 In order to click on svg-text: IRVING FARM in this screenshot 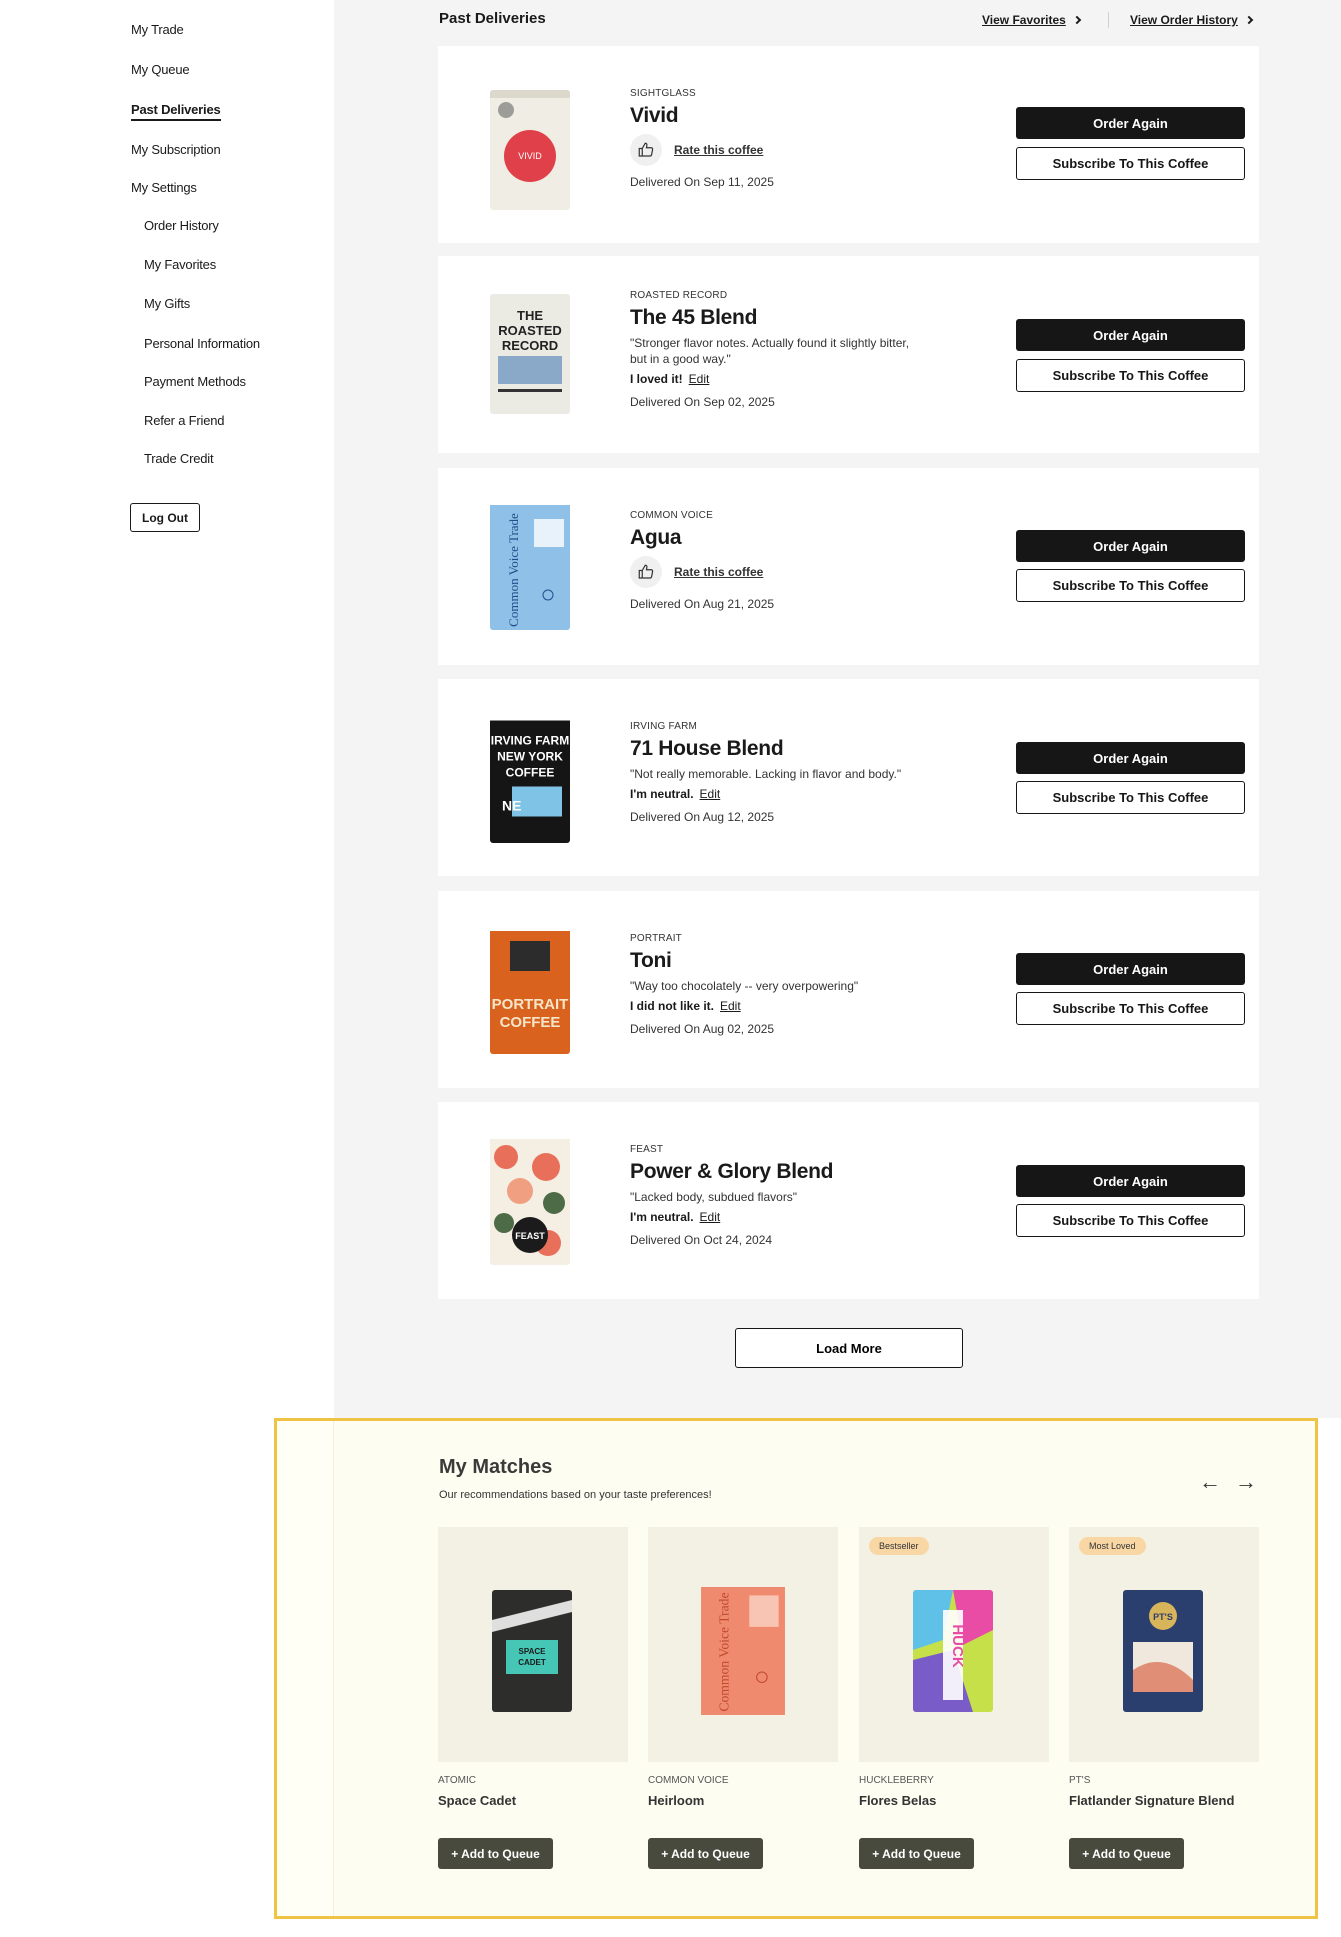, I will do `click(530, 741)`.